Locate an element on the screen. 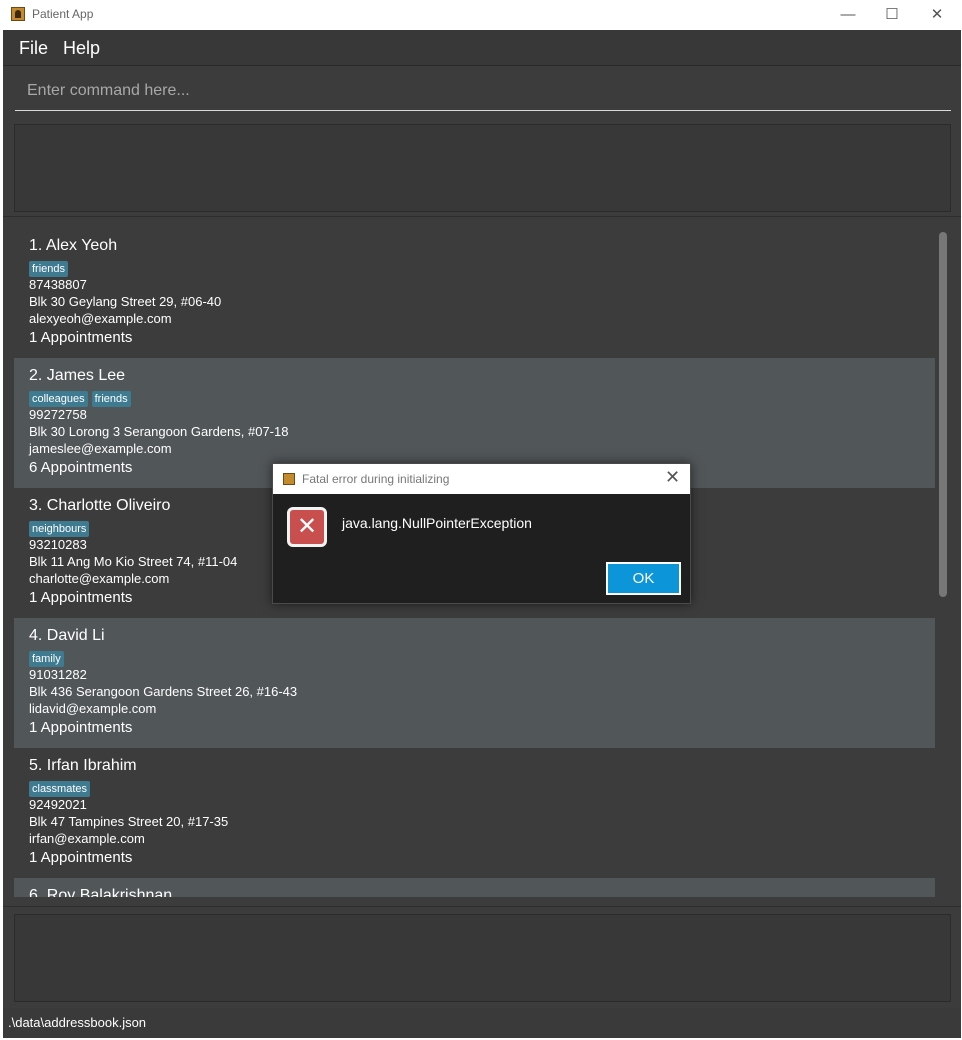 Image resolution: width=962 pixels, height=1040 pixels. list-scrollbar is located at coordinates (943, 414).